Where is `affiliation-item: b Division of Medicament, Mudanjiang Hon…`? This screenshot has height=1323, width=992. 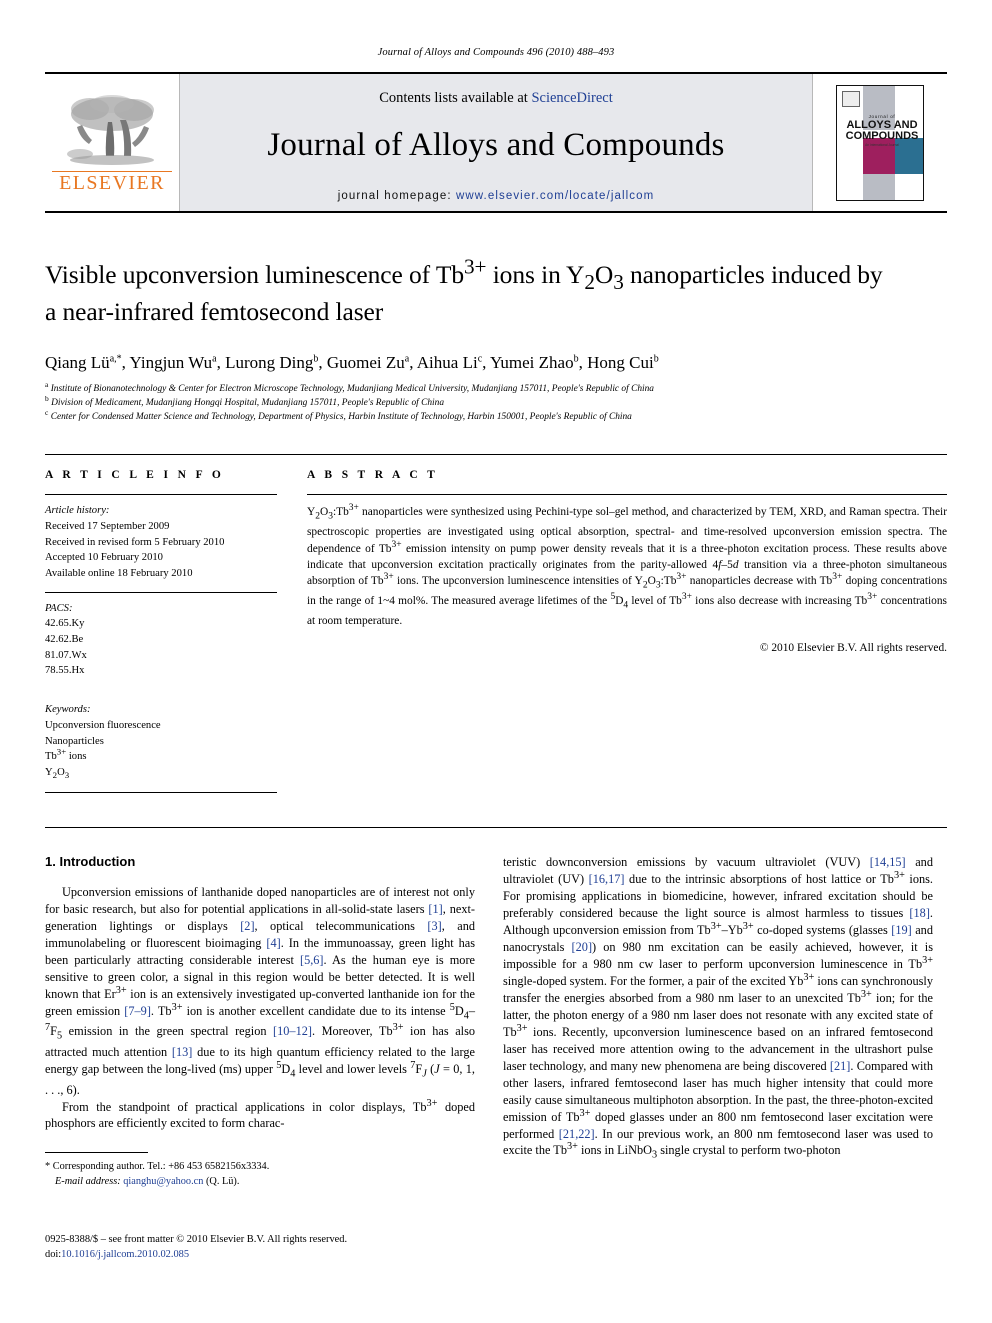 affiliation-item: b Division of Medicament, Mudanjiang Hon… is located at coordinates (496, 401).